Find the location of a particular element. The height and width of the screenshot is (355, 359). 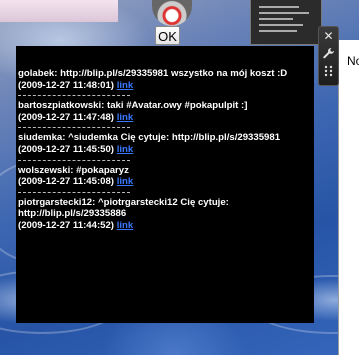

background-window-fragment is located at coordinates (59, 11).